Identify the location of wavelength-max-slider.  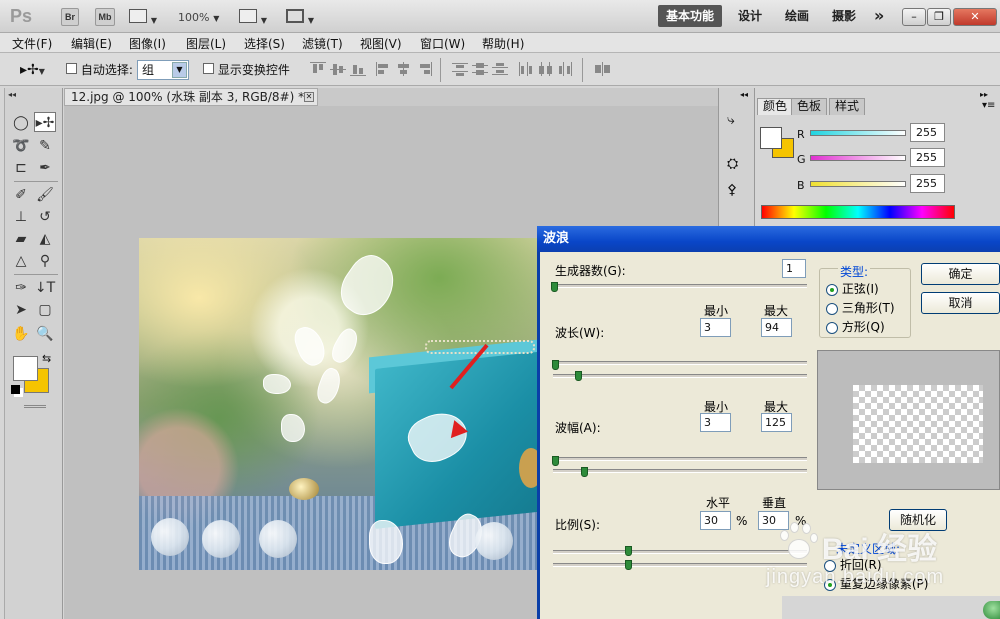
(680, 376).